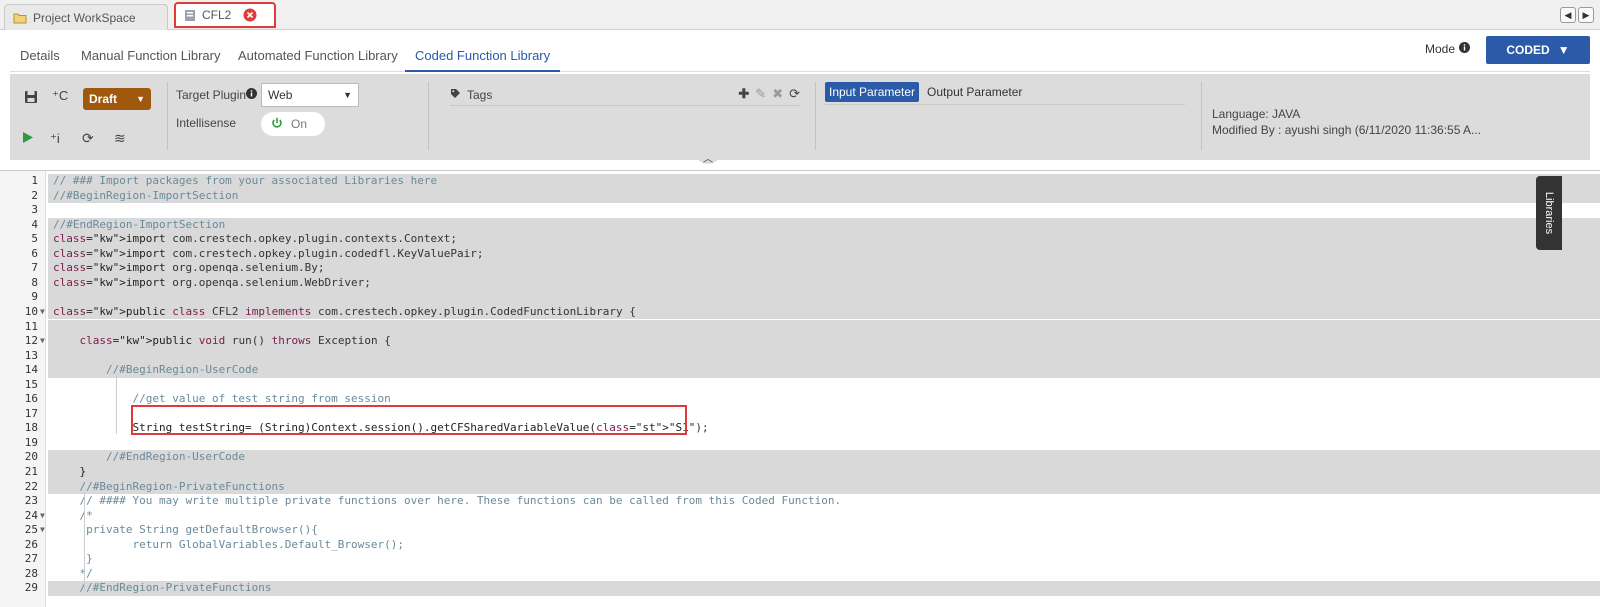  What do you see at coordinates (480, 94) in the screenshot?
I see `tags-label: Tags` at bounding box center [480, 94].